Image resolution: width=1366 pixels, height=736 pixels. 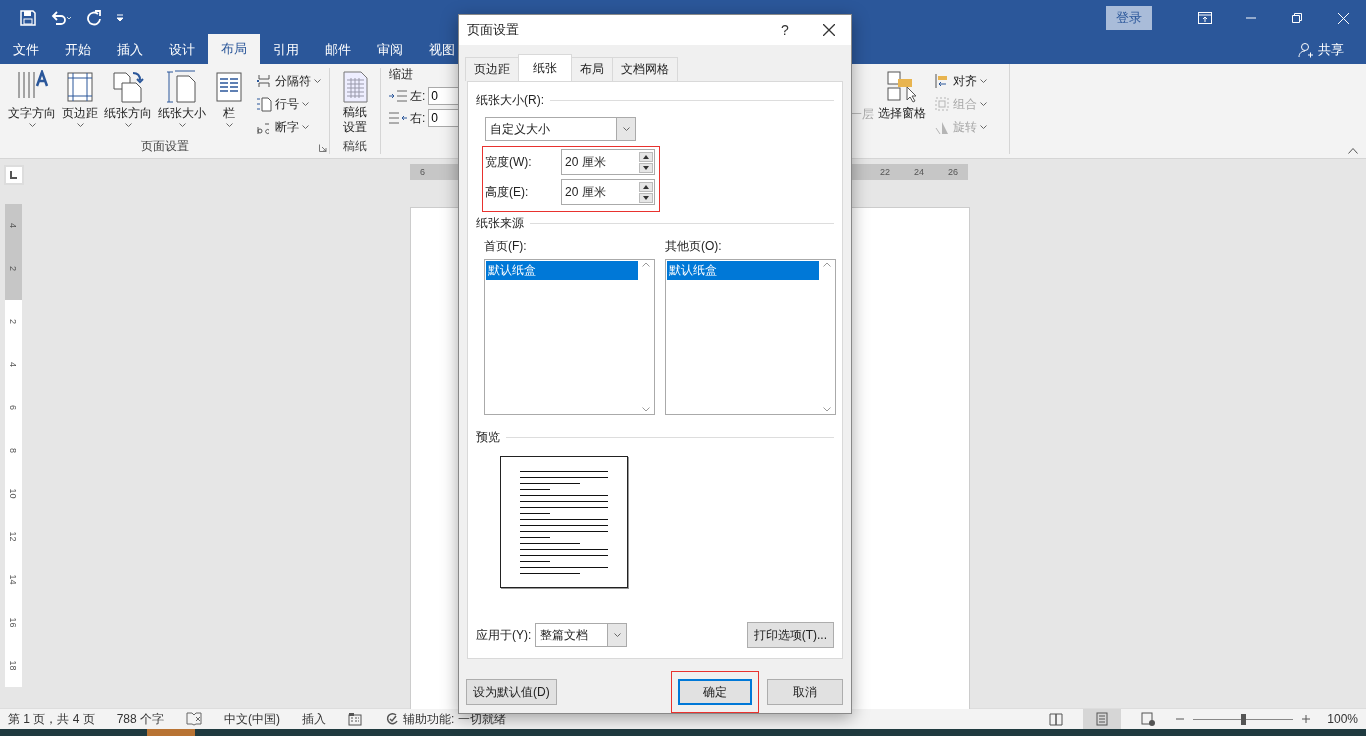 I want to click on input-mode: 插入, so click(x=314, y=719).